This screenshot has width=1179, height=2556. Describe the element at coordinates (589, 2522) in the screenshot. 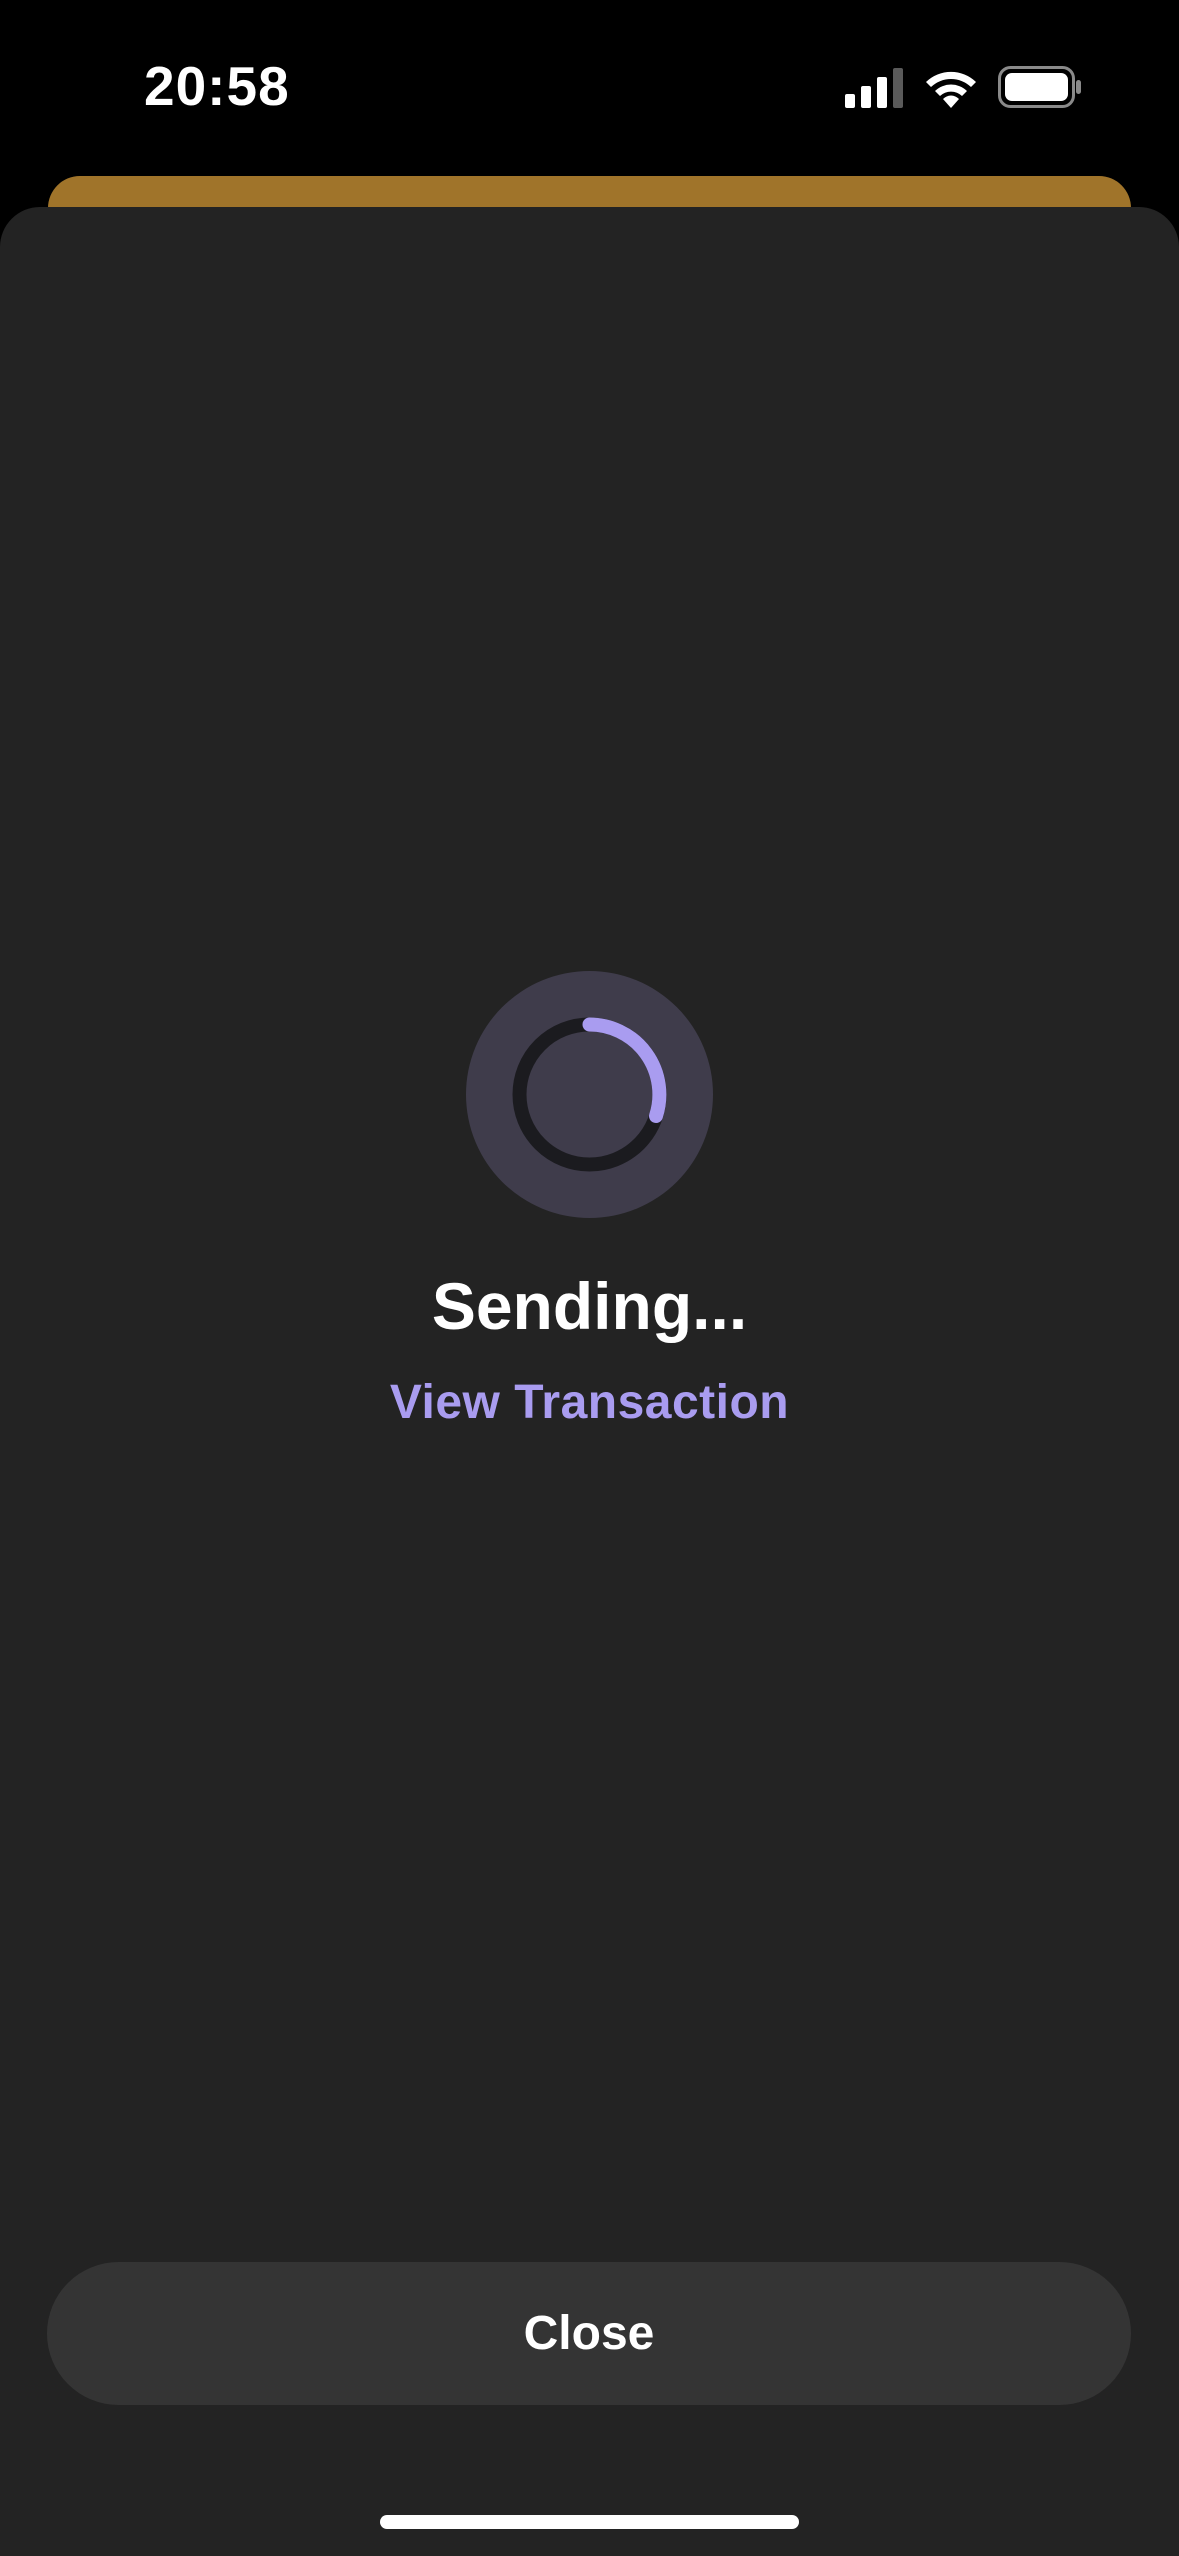

I see `home-indicator` at that location.